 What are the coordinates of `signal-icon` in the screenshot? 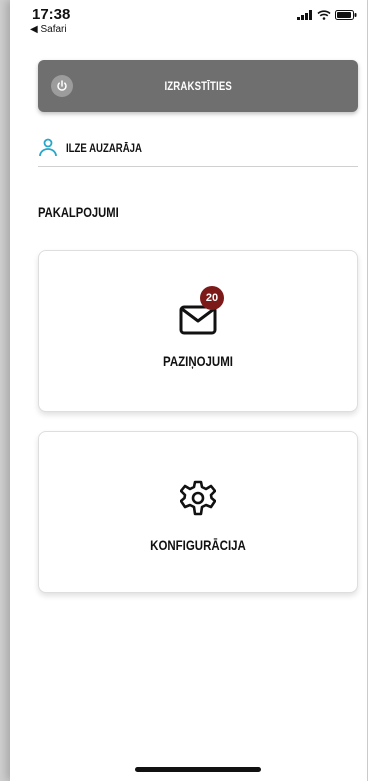 It's located at (304, 15).